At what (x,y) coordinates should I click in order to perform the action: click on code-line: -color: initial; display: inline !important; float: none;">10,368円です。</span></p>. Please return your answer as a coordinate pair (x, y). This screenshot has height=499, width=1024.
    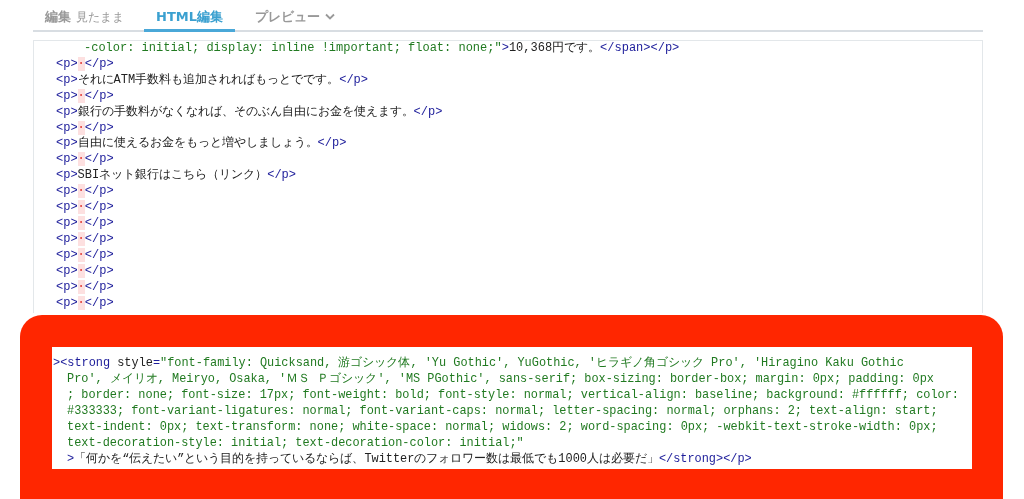
    Looking at the image, I should click on (382, 49).